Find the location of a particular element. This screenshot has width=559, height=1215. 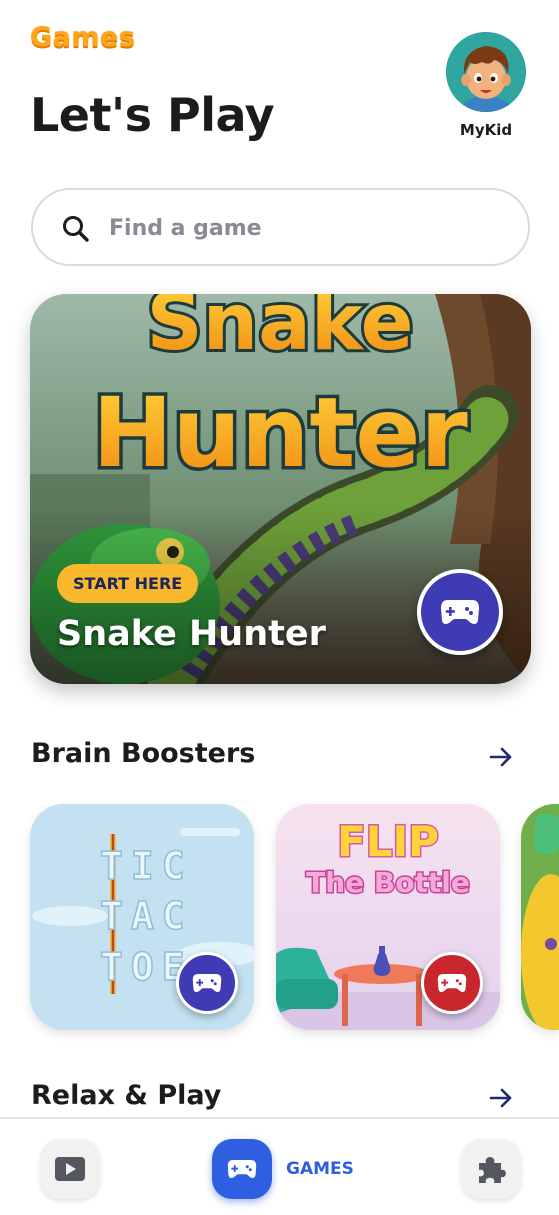

nav-videos-button is located at coordinates (70, 1169).